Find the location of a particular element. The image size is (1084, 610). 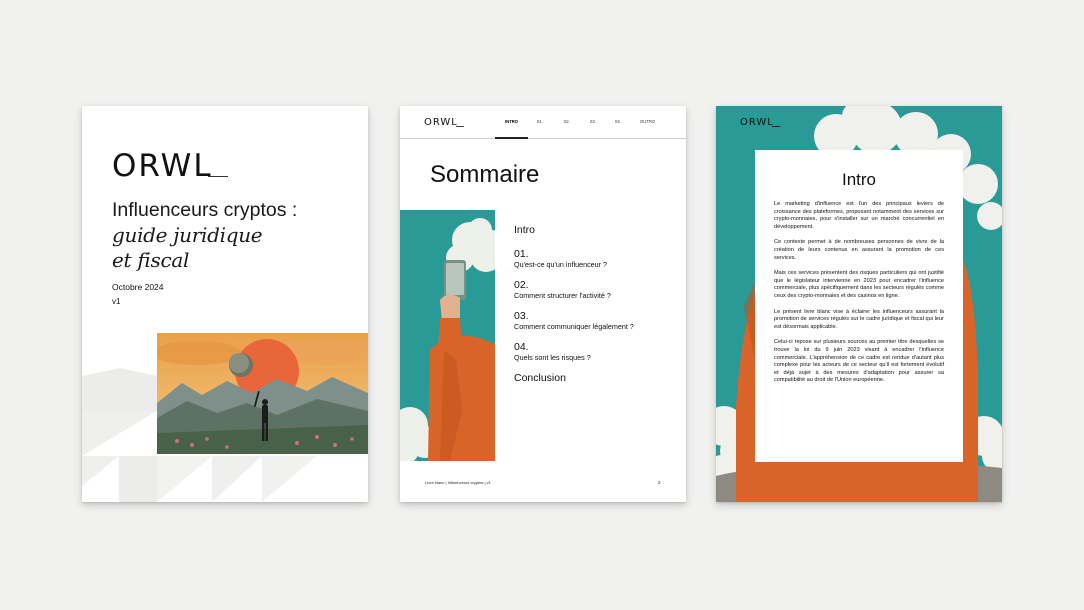

page-number: 2 is located at coordinates (659, 482).